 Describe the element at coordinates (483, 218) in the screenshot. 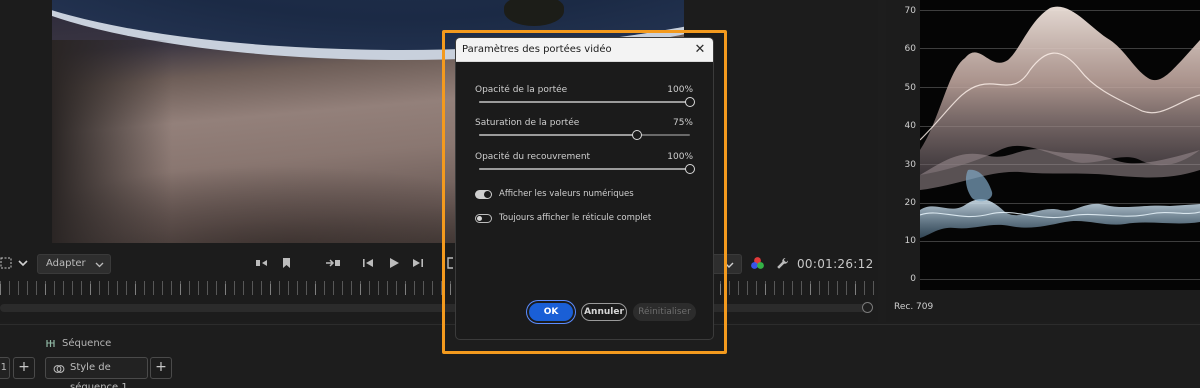

I see `full-reticle-toggle` at that location.